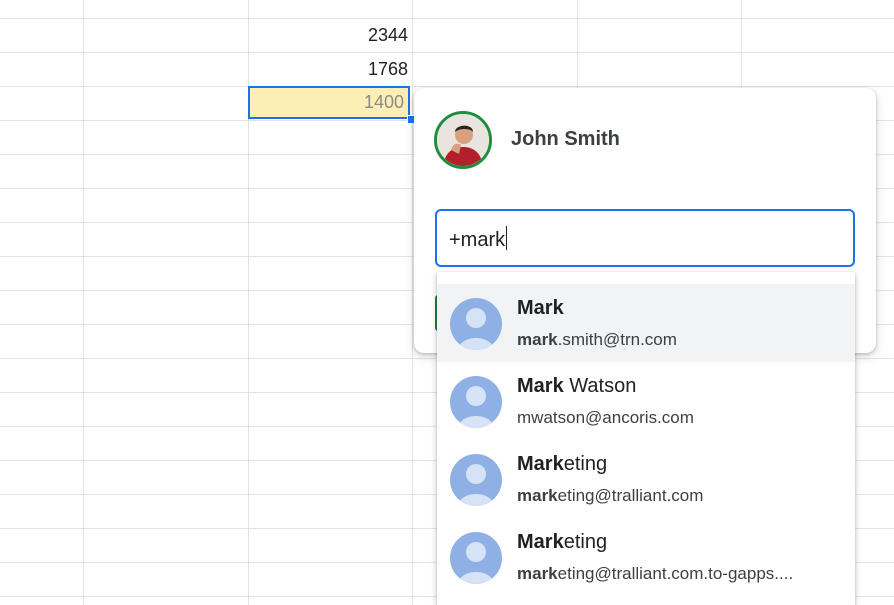  I want to click on suggestion-email: marketing@tralliant.com, so click(610, 495).